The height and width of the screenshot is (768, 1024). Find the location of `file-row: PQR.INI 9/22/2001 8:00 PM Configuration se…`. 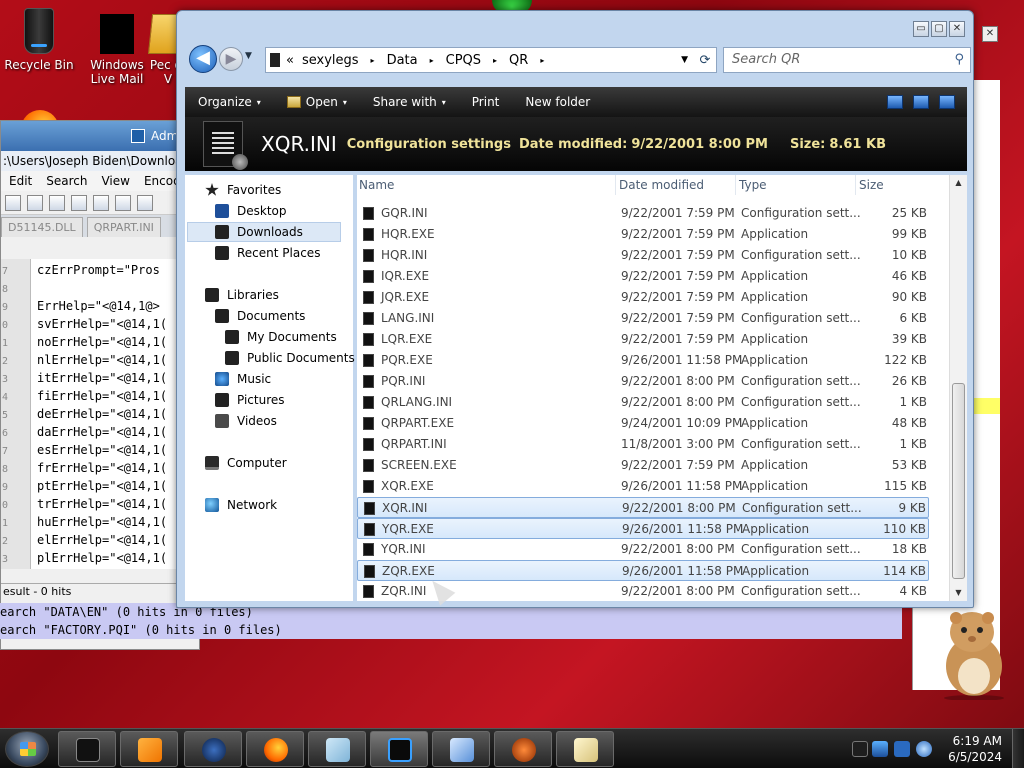

file-row: PQR.INI 9/22/2001 8:00 PM Configuration se… is located at coordinates (643, 381).